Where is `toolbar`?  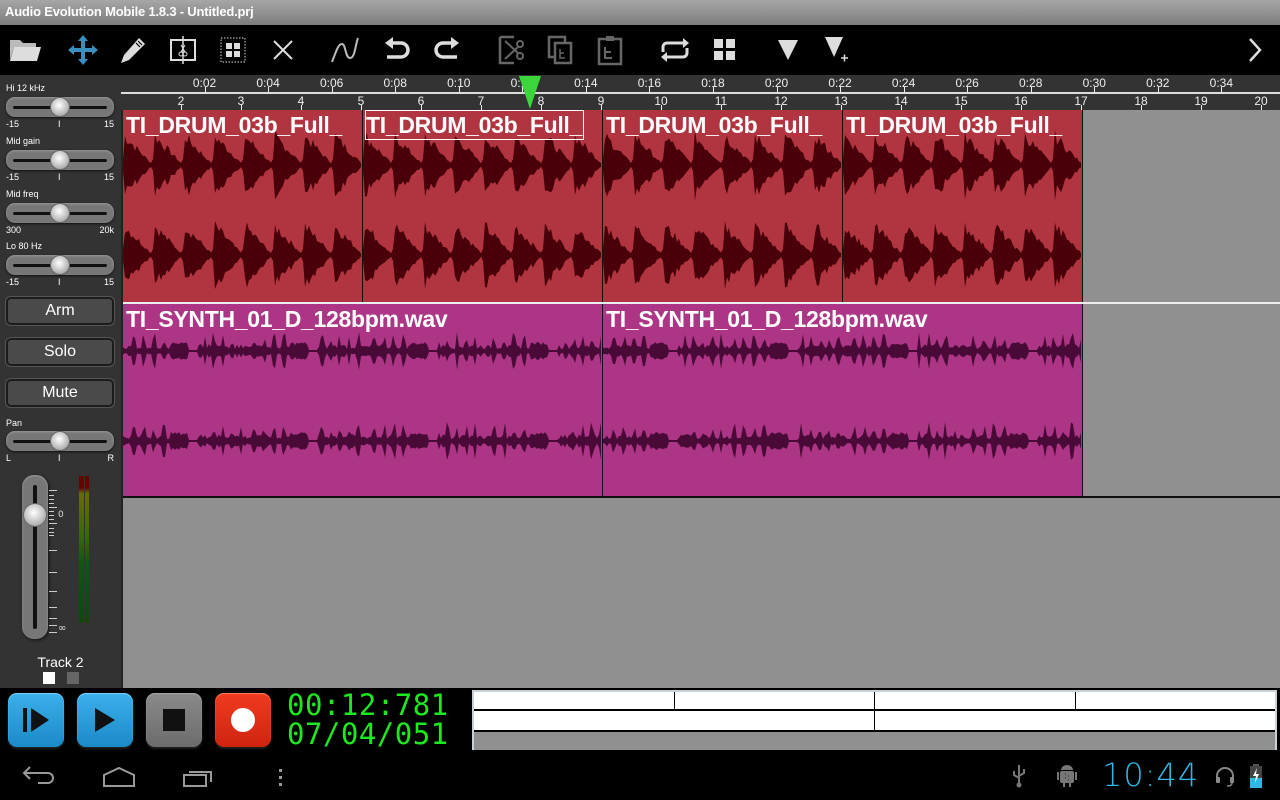
toolbar is located at coordinates (640, 50).